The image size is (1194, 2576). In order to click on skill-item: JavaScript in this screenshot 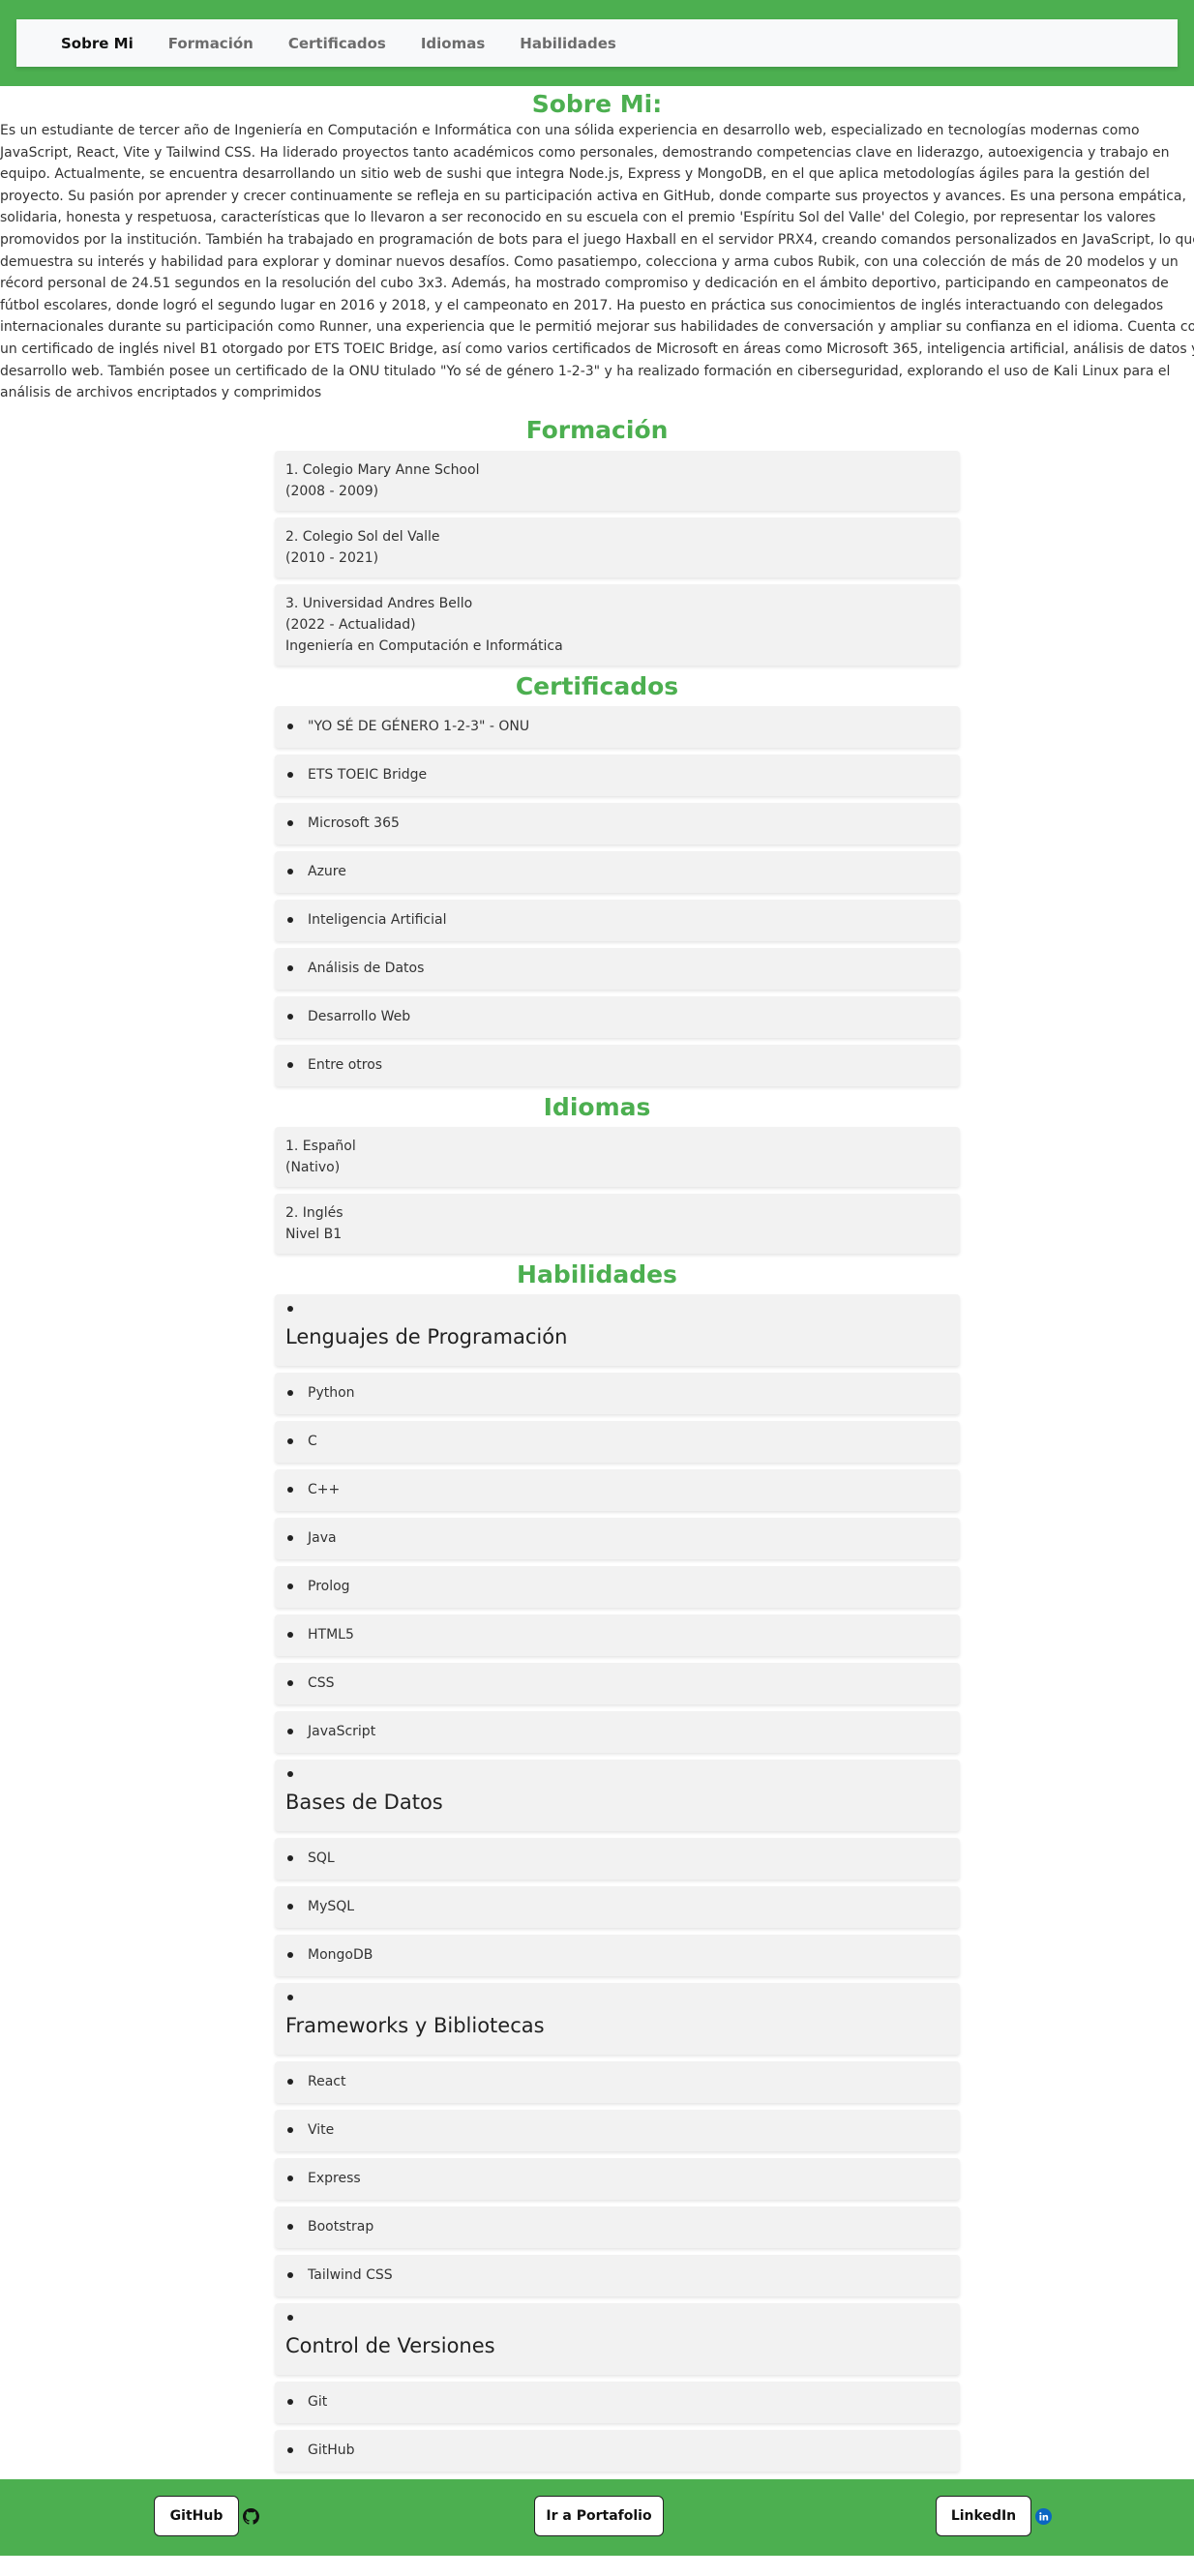, I will do `click(617, 1731)`.